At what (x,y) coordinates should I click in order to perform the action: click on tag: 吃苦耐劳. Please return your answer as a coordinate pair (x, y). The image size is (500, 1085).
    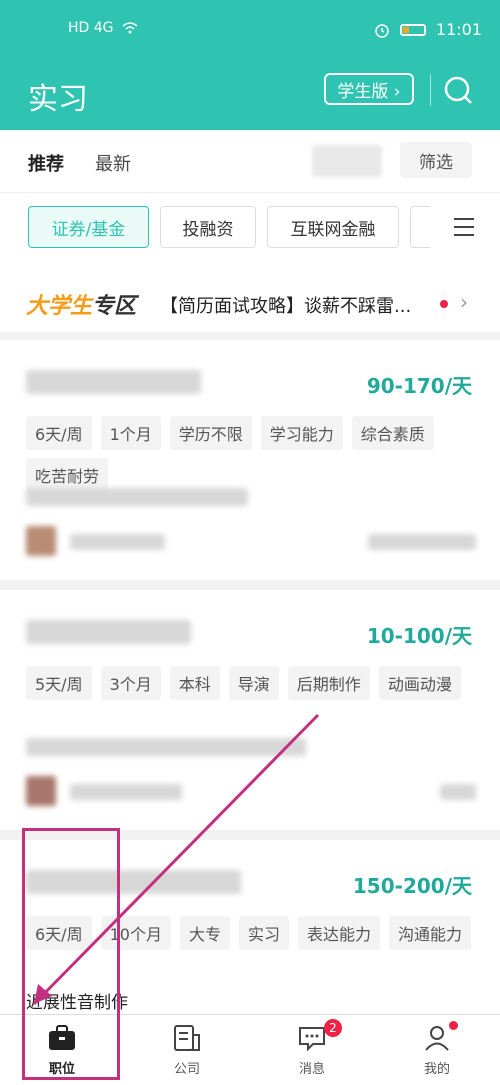
    Looking at the image, I should click on (67, 475).